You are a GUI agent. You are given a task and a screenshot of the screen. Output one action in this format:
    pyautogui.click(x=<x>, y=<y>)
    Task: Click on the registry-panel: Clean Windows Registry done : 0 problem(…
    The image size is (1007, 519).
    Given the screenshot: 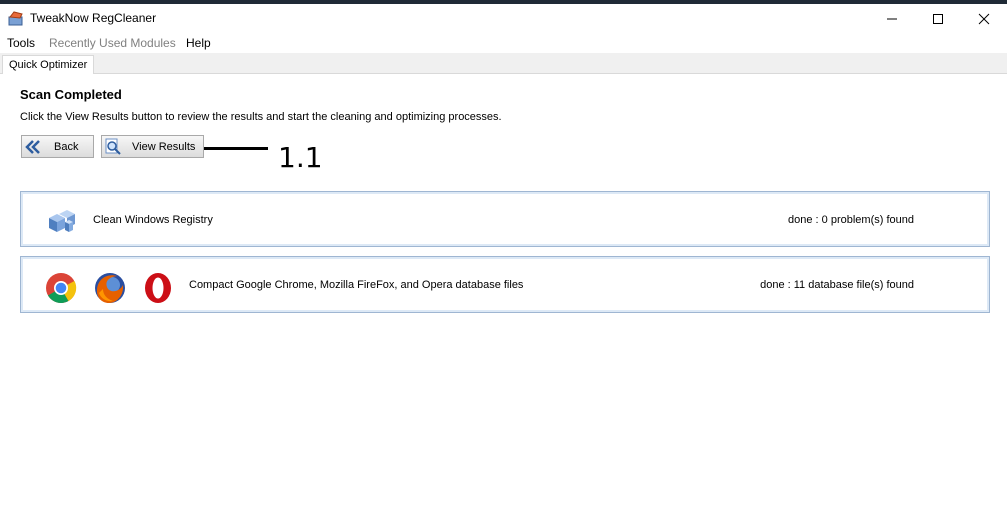 What is the action you would take?
    pyautogui.click(x=505, y=219)
    